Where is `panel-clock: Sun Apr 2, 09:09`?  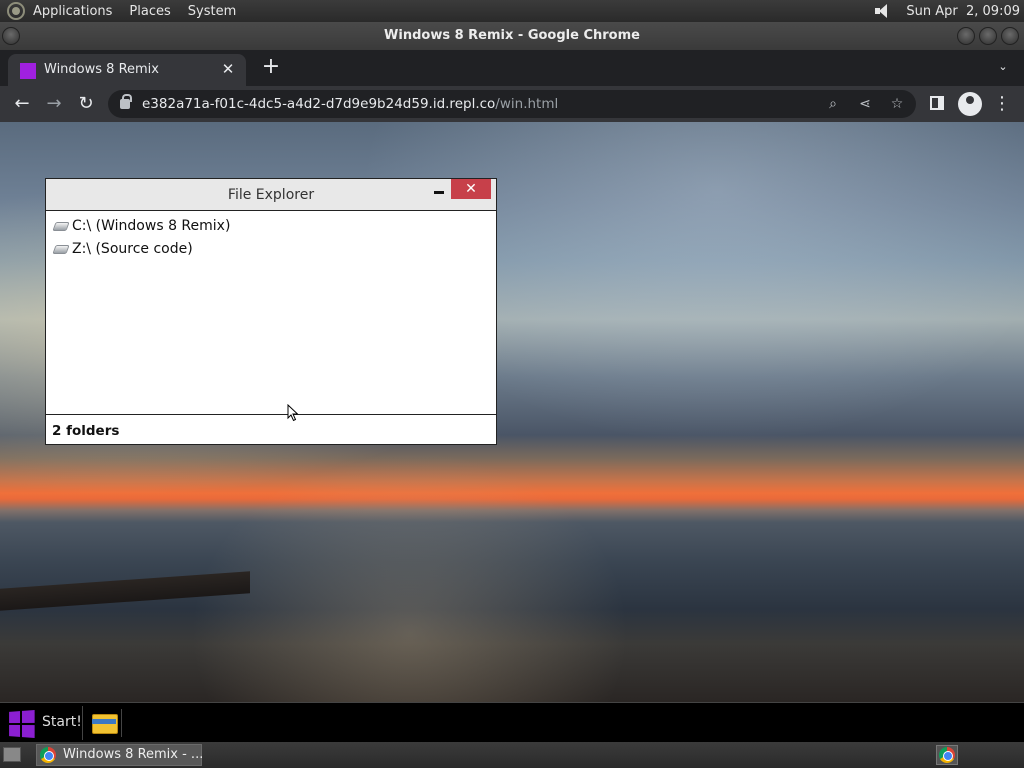
panel-clock: Sun Apr 2, 09:09 is located at coordinates (963, 11).